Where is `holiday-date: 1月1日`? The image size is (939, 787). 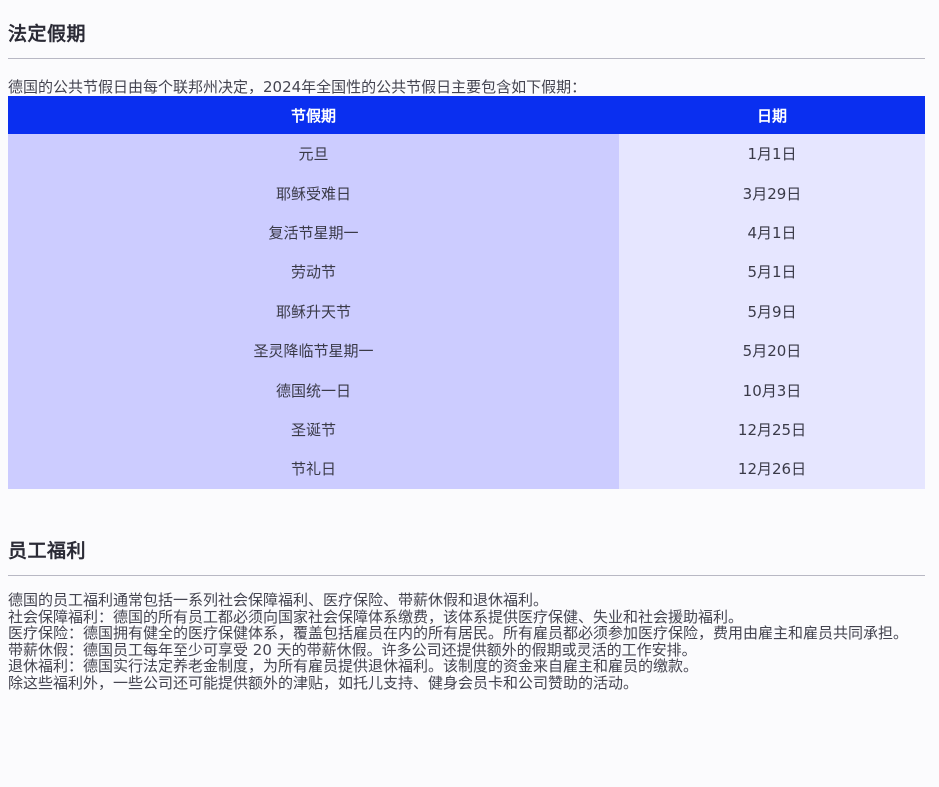
holiday-date: 1月1日 is located at coordinates (772, 154).